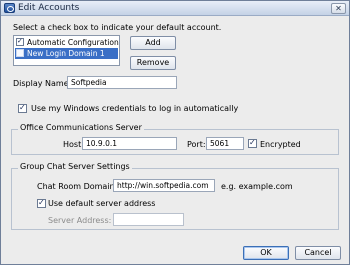  I want to click on server-address-label: Server Address:, so click(80, 220).